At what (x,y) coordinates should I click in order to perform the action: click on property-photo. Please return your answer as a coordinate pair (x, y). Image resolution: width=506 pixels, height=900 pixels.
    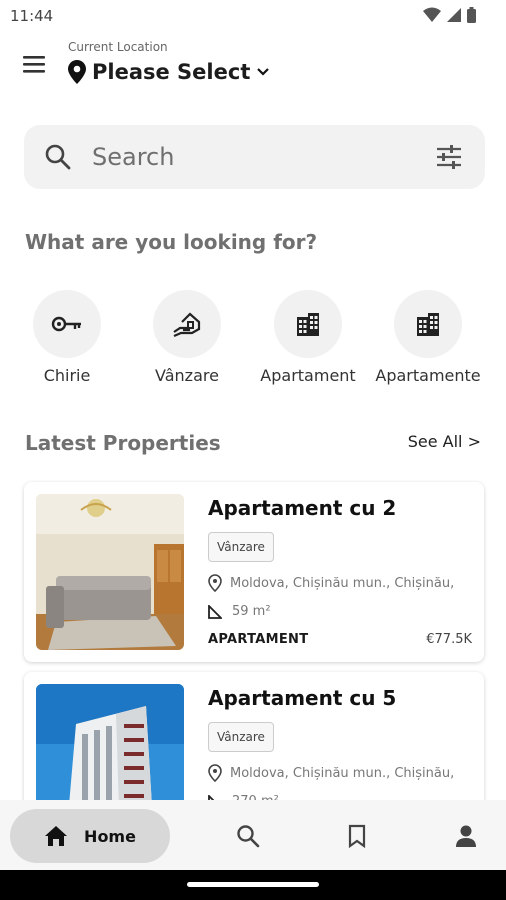
    Looking at the image, I should click on (110, 572).